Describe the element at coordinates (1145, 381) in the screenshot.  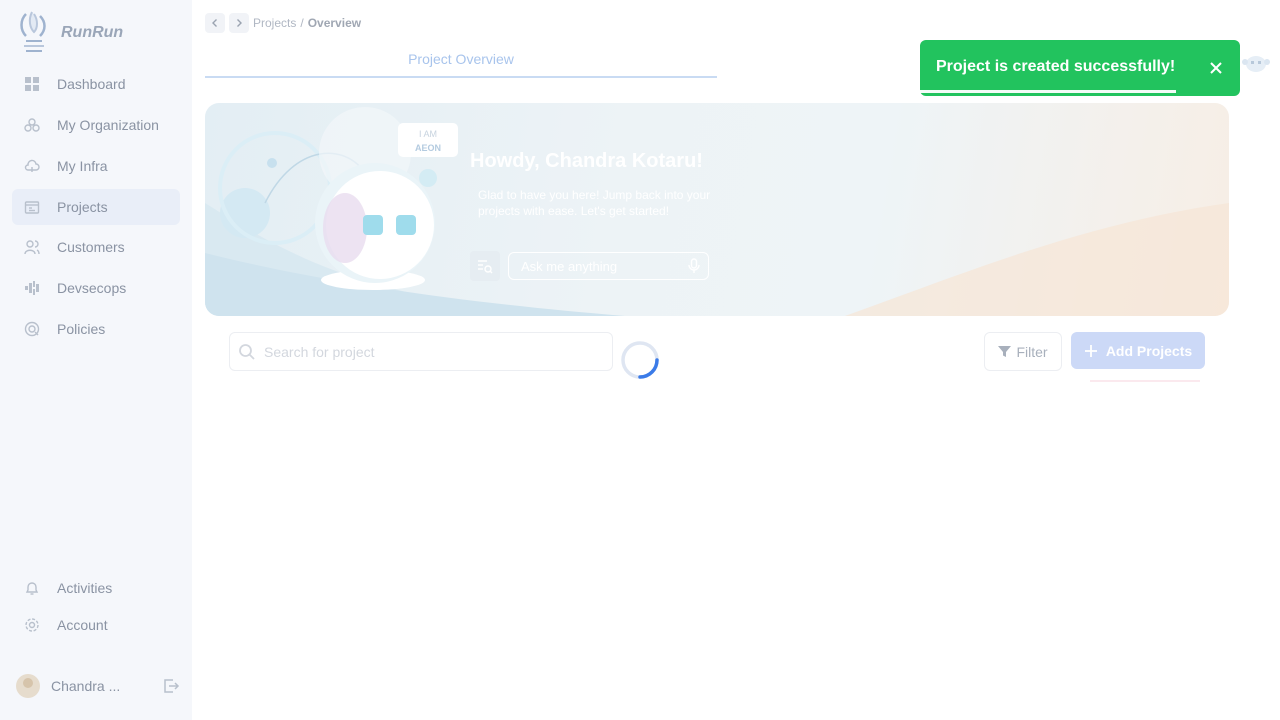
I see `add-button-shadow` at that location.